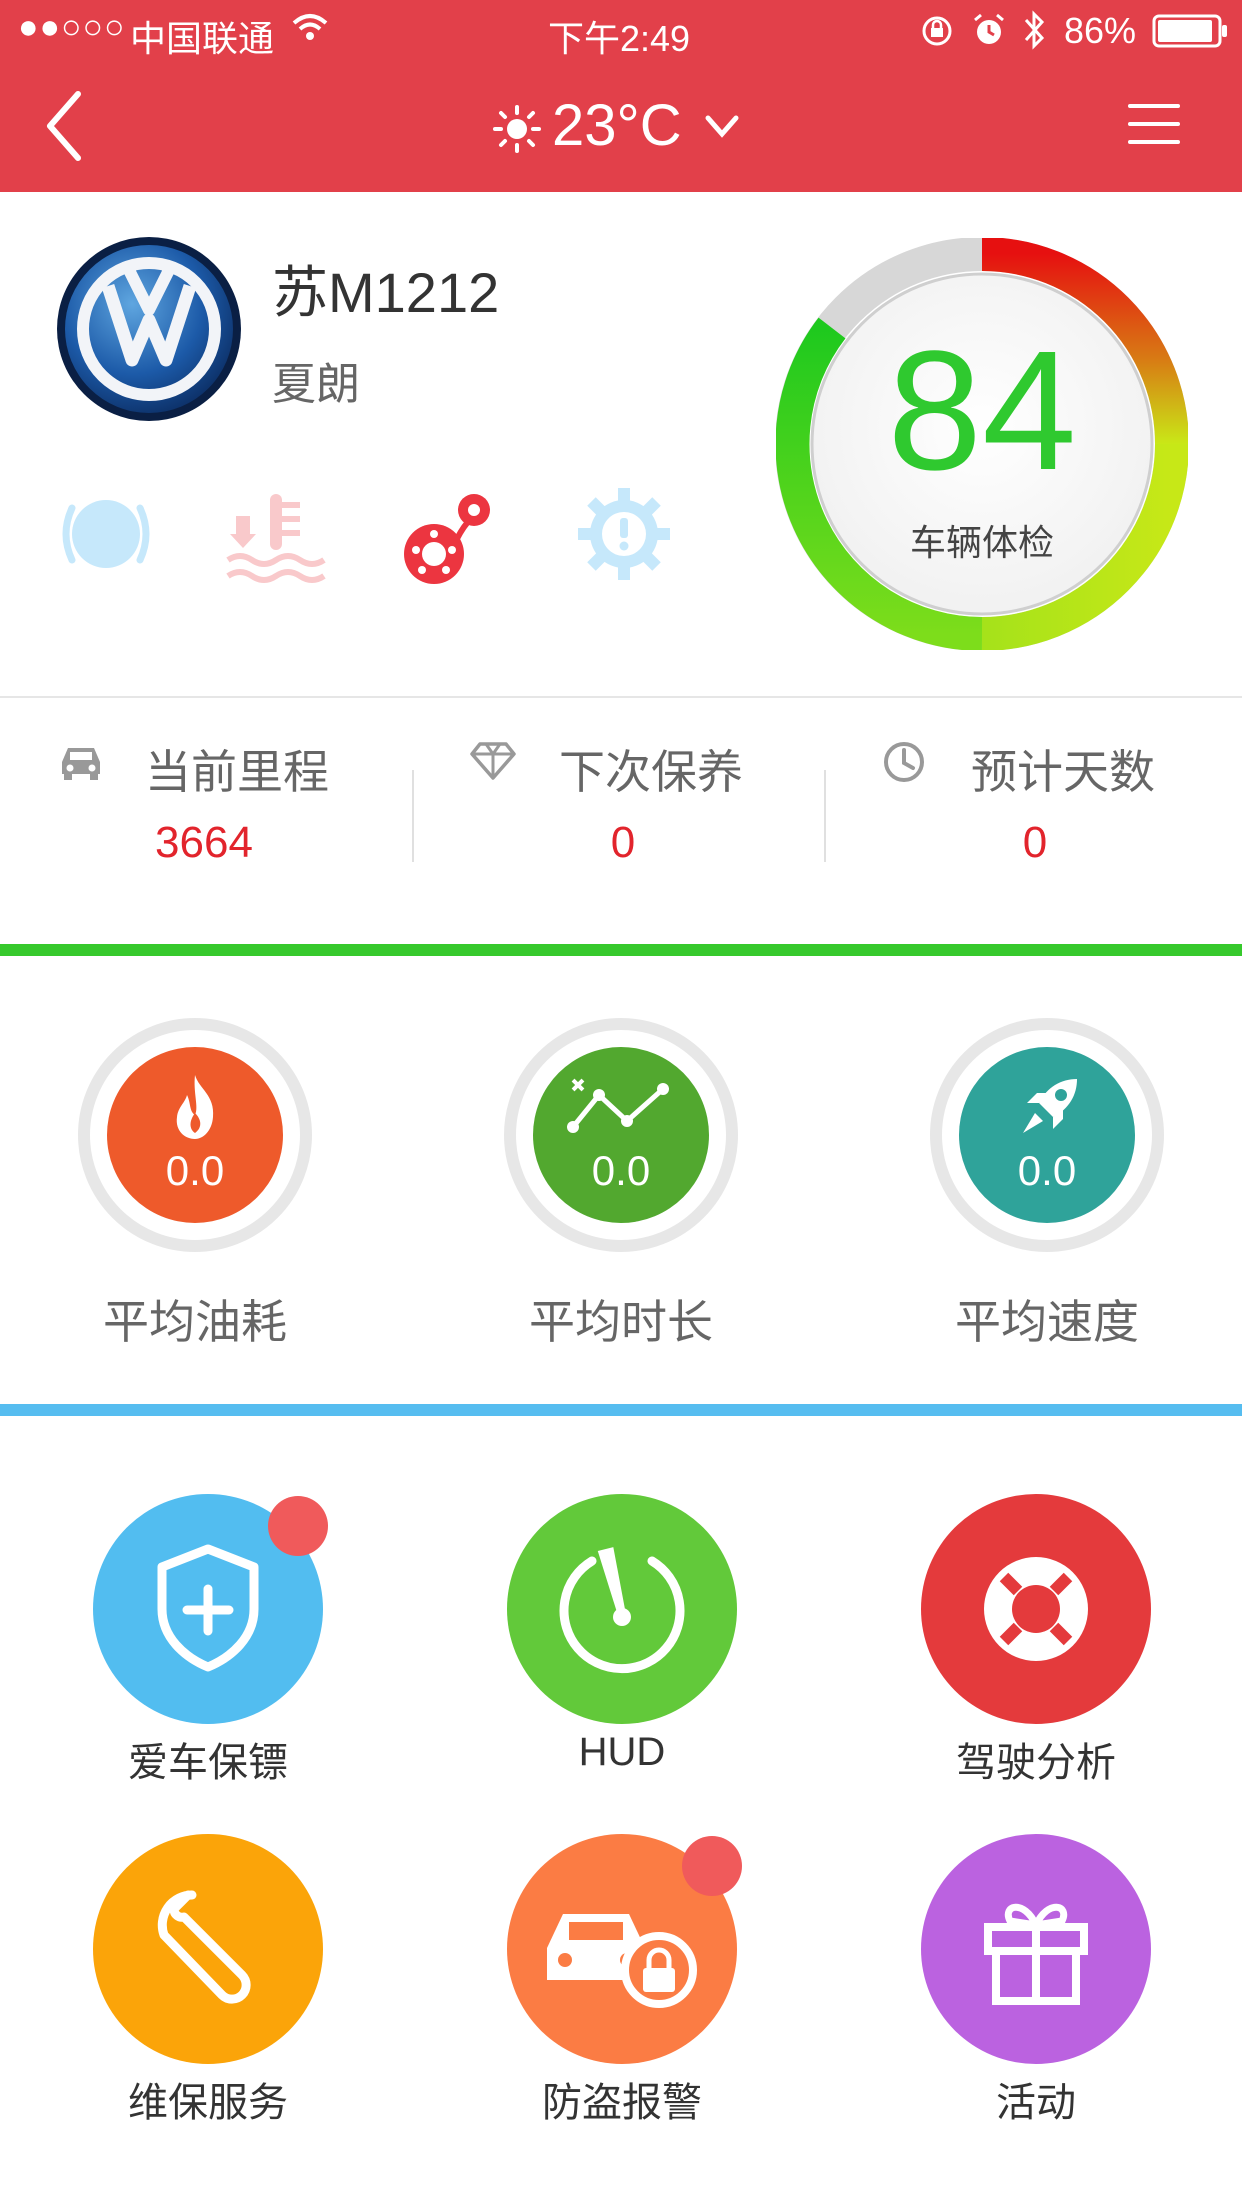 The image size is (1242, 2208). I want to click on carrier-label: 中国联通, so click(202, 38).